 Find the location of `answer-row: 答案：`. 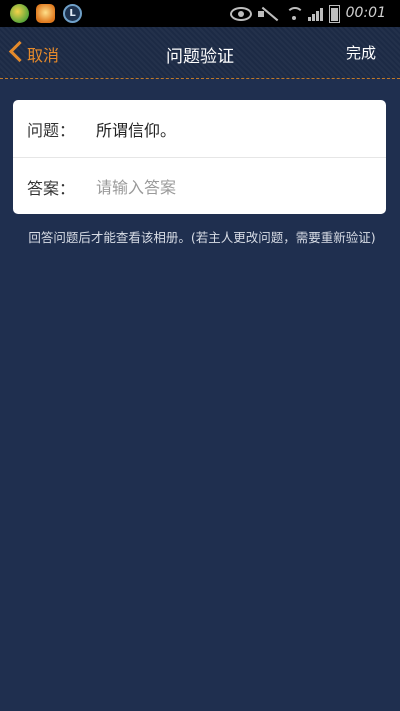

answer-row: 答案： is located at coordinates (199, 186).